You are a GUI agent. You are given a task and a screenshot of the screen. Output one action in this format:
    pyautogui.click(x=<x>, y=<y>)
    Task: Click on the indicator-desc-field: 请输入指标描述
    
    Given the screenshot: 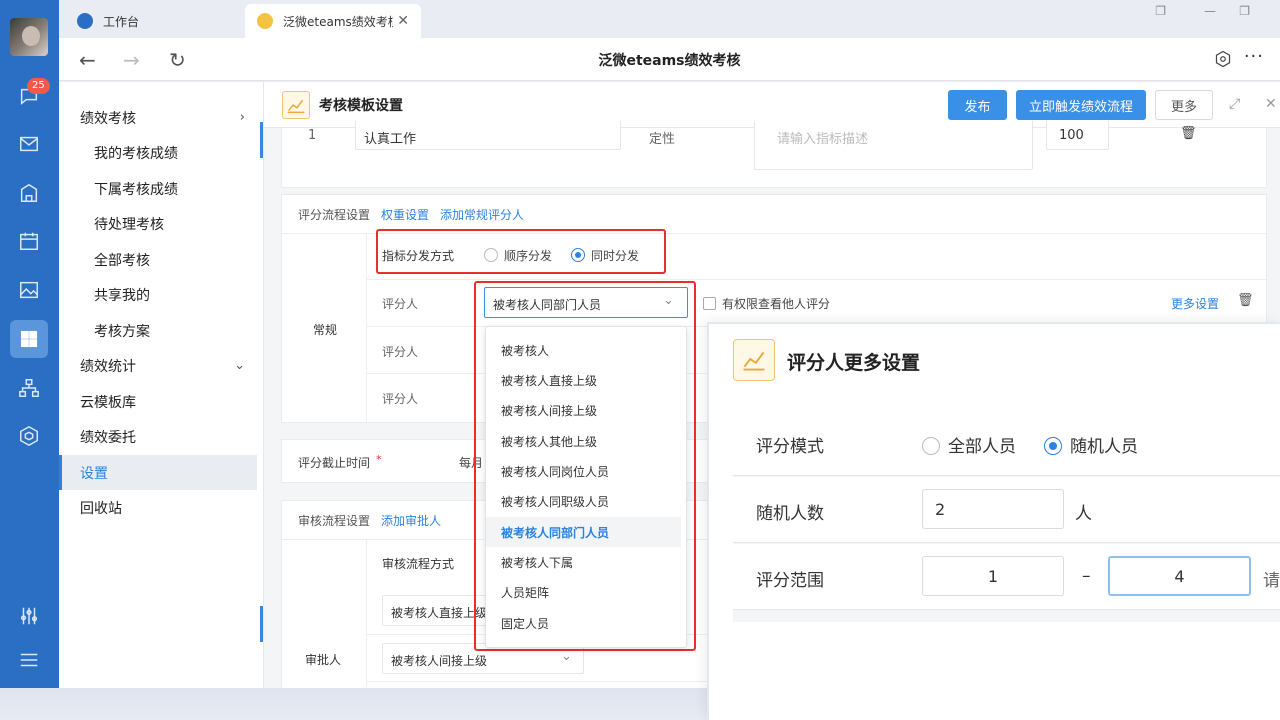 What is the action you would take?
    pyautogui.click(x=893, y=145)
    